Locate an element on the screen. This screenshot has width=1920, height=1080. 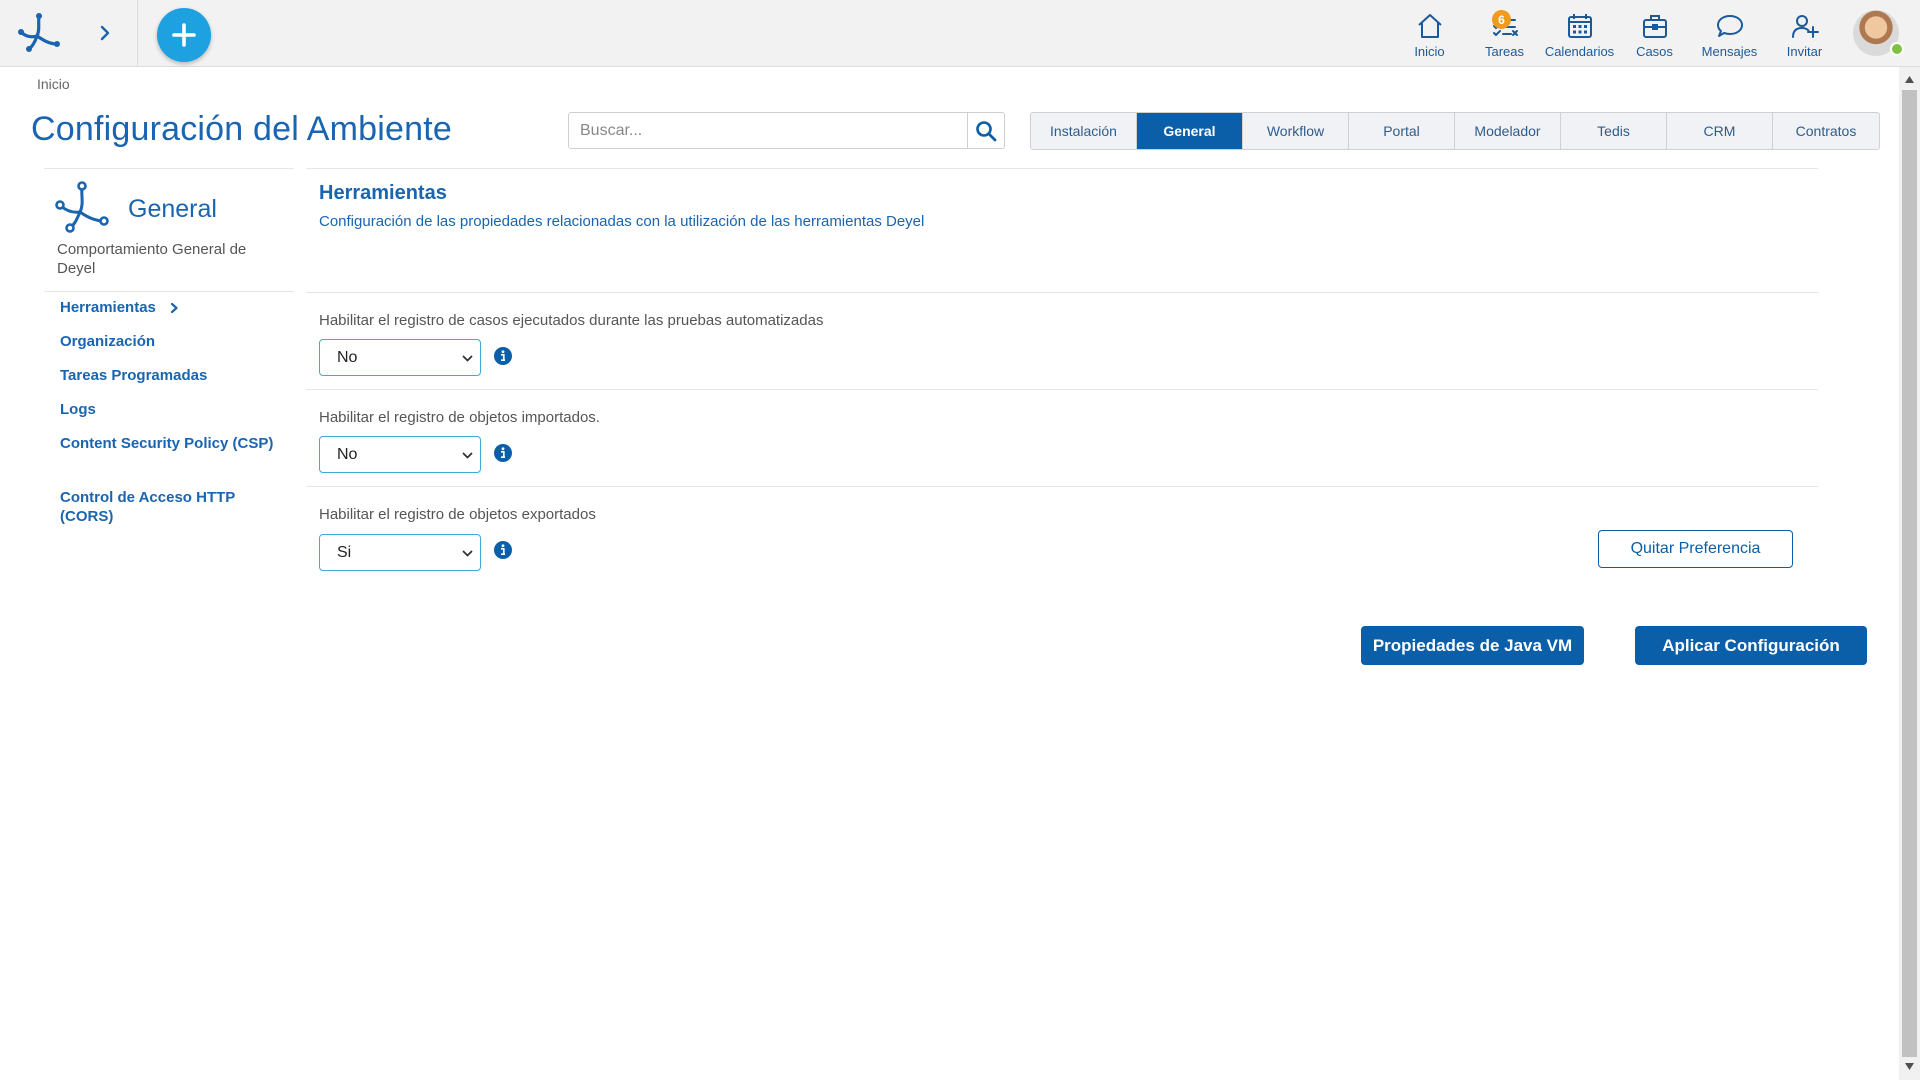
sidebar-item-label: Herramientas is located at coordinates (108, 307).